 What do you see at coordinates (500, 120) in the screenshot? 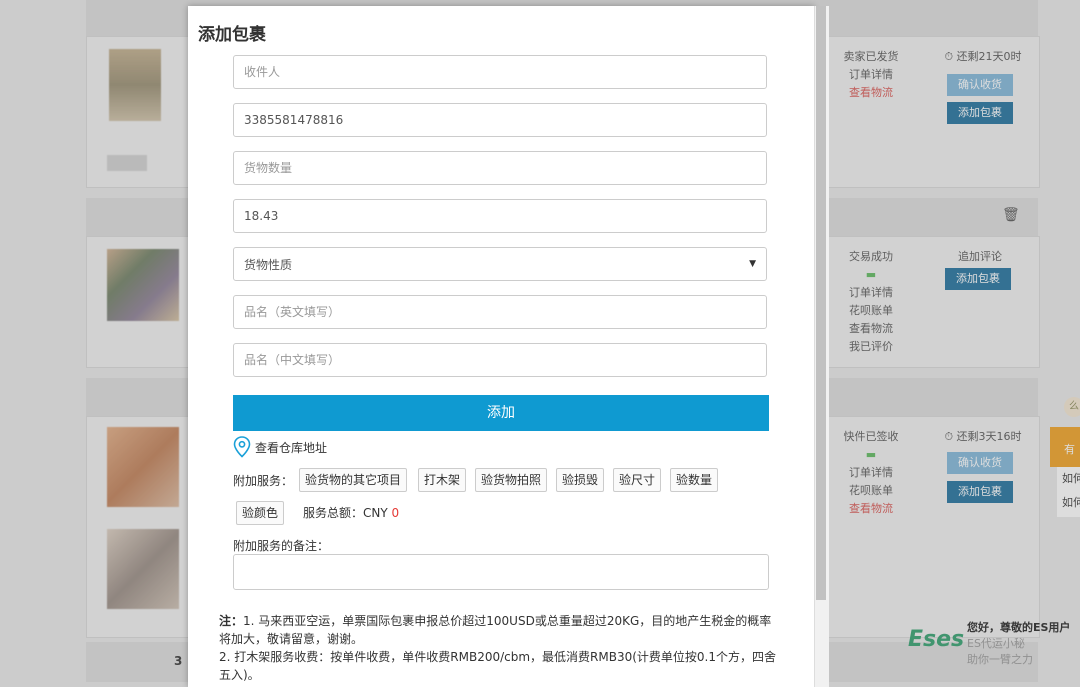
I see `tracking-number-input` at bounding box center [500, 120].